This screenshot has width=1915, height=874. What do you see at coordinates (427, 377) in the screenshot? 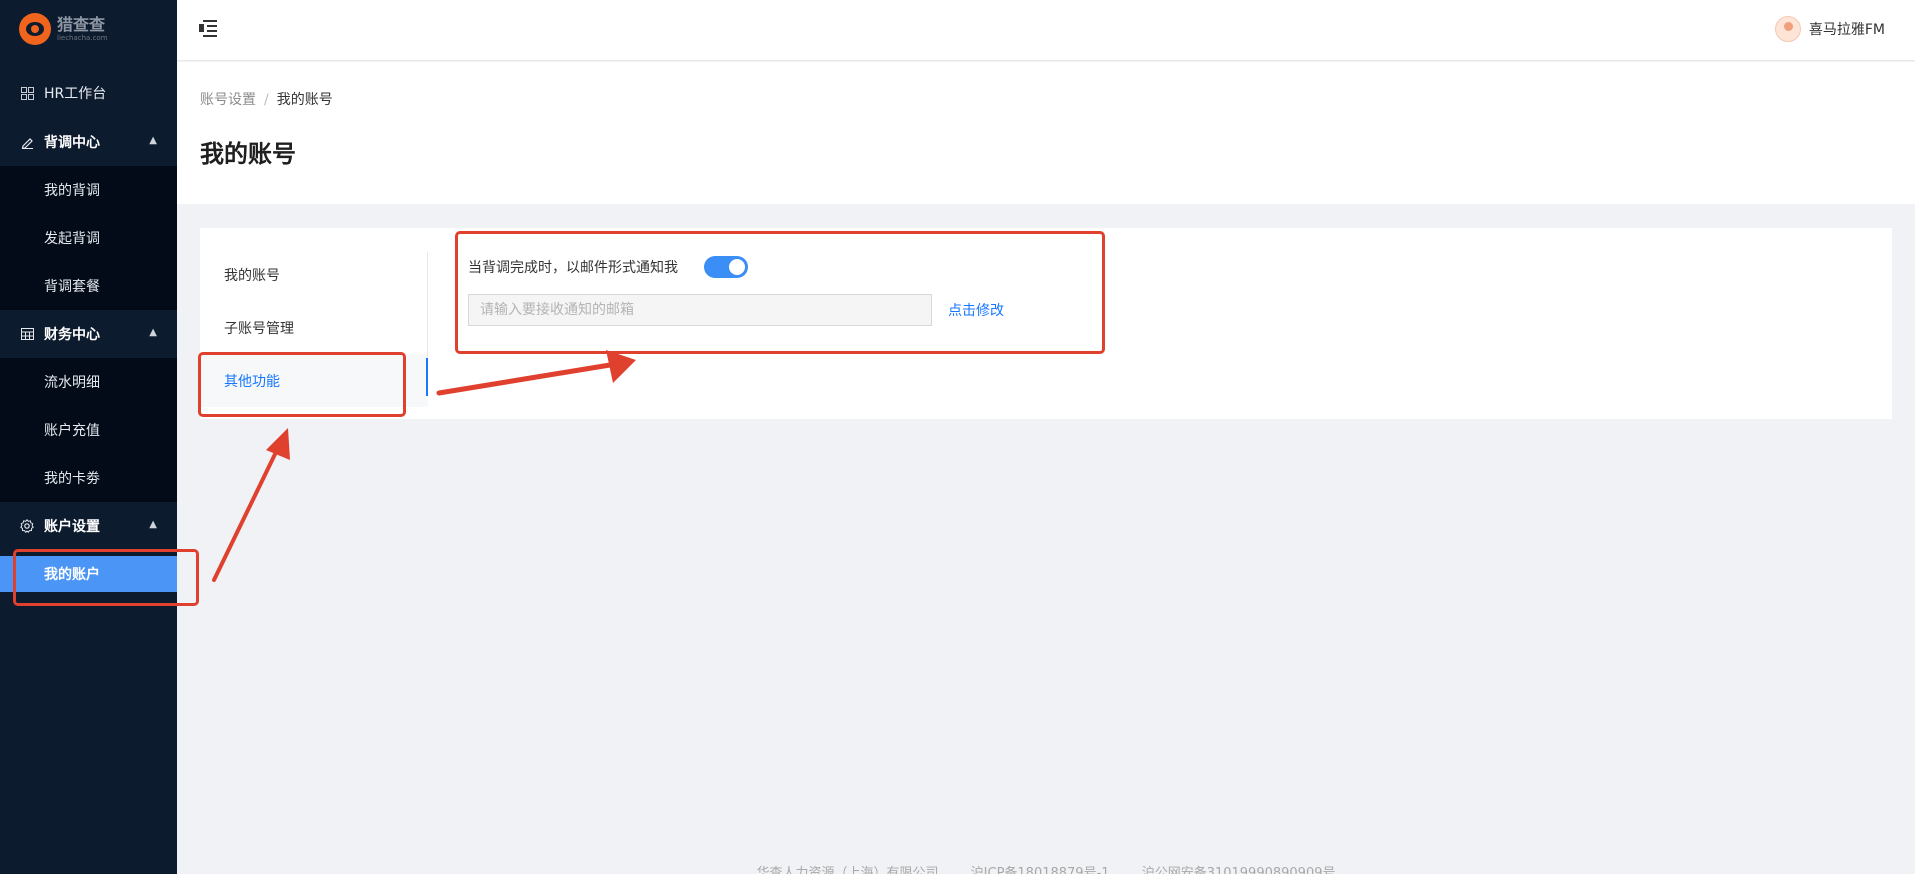
I see `tabs-active-indicator` at bounding box center [427, 377].